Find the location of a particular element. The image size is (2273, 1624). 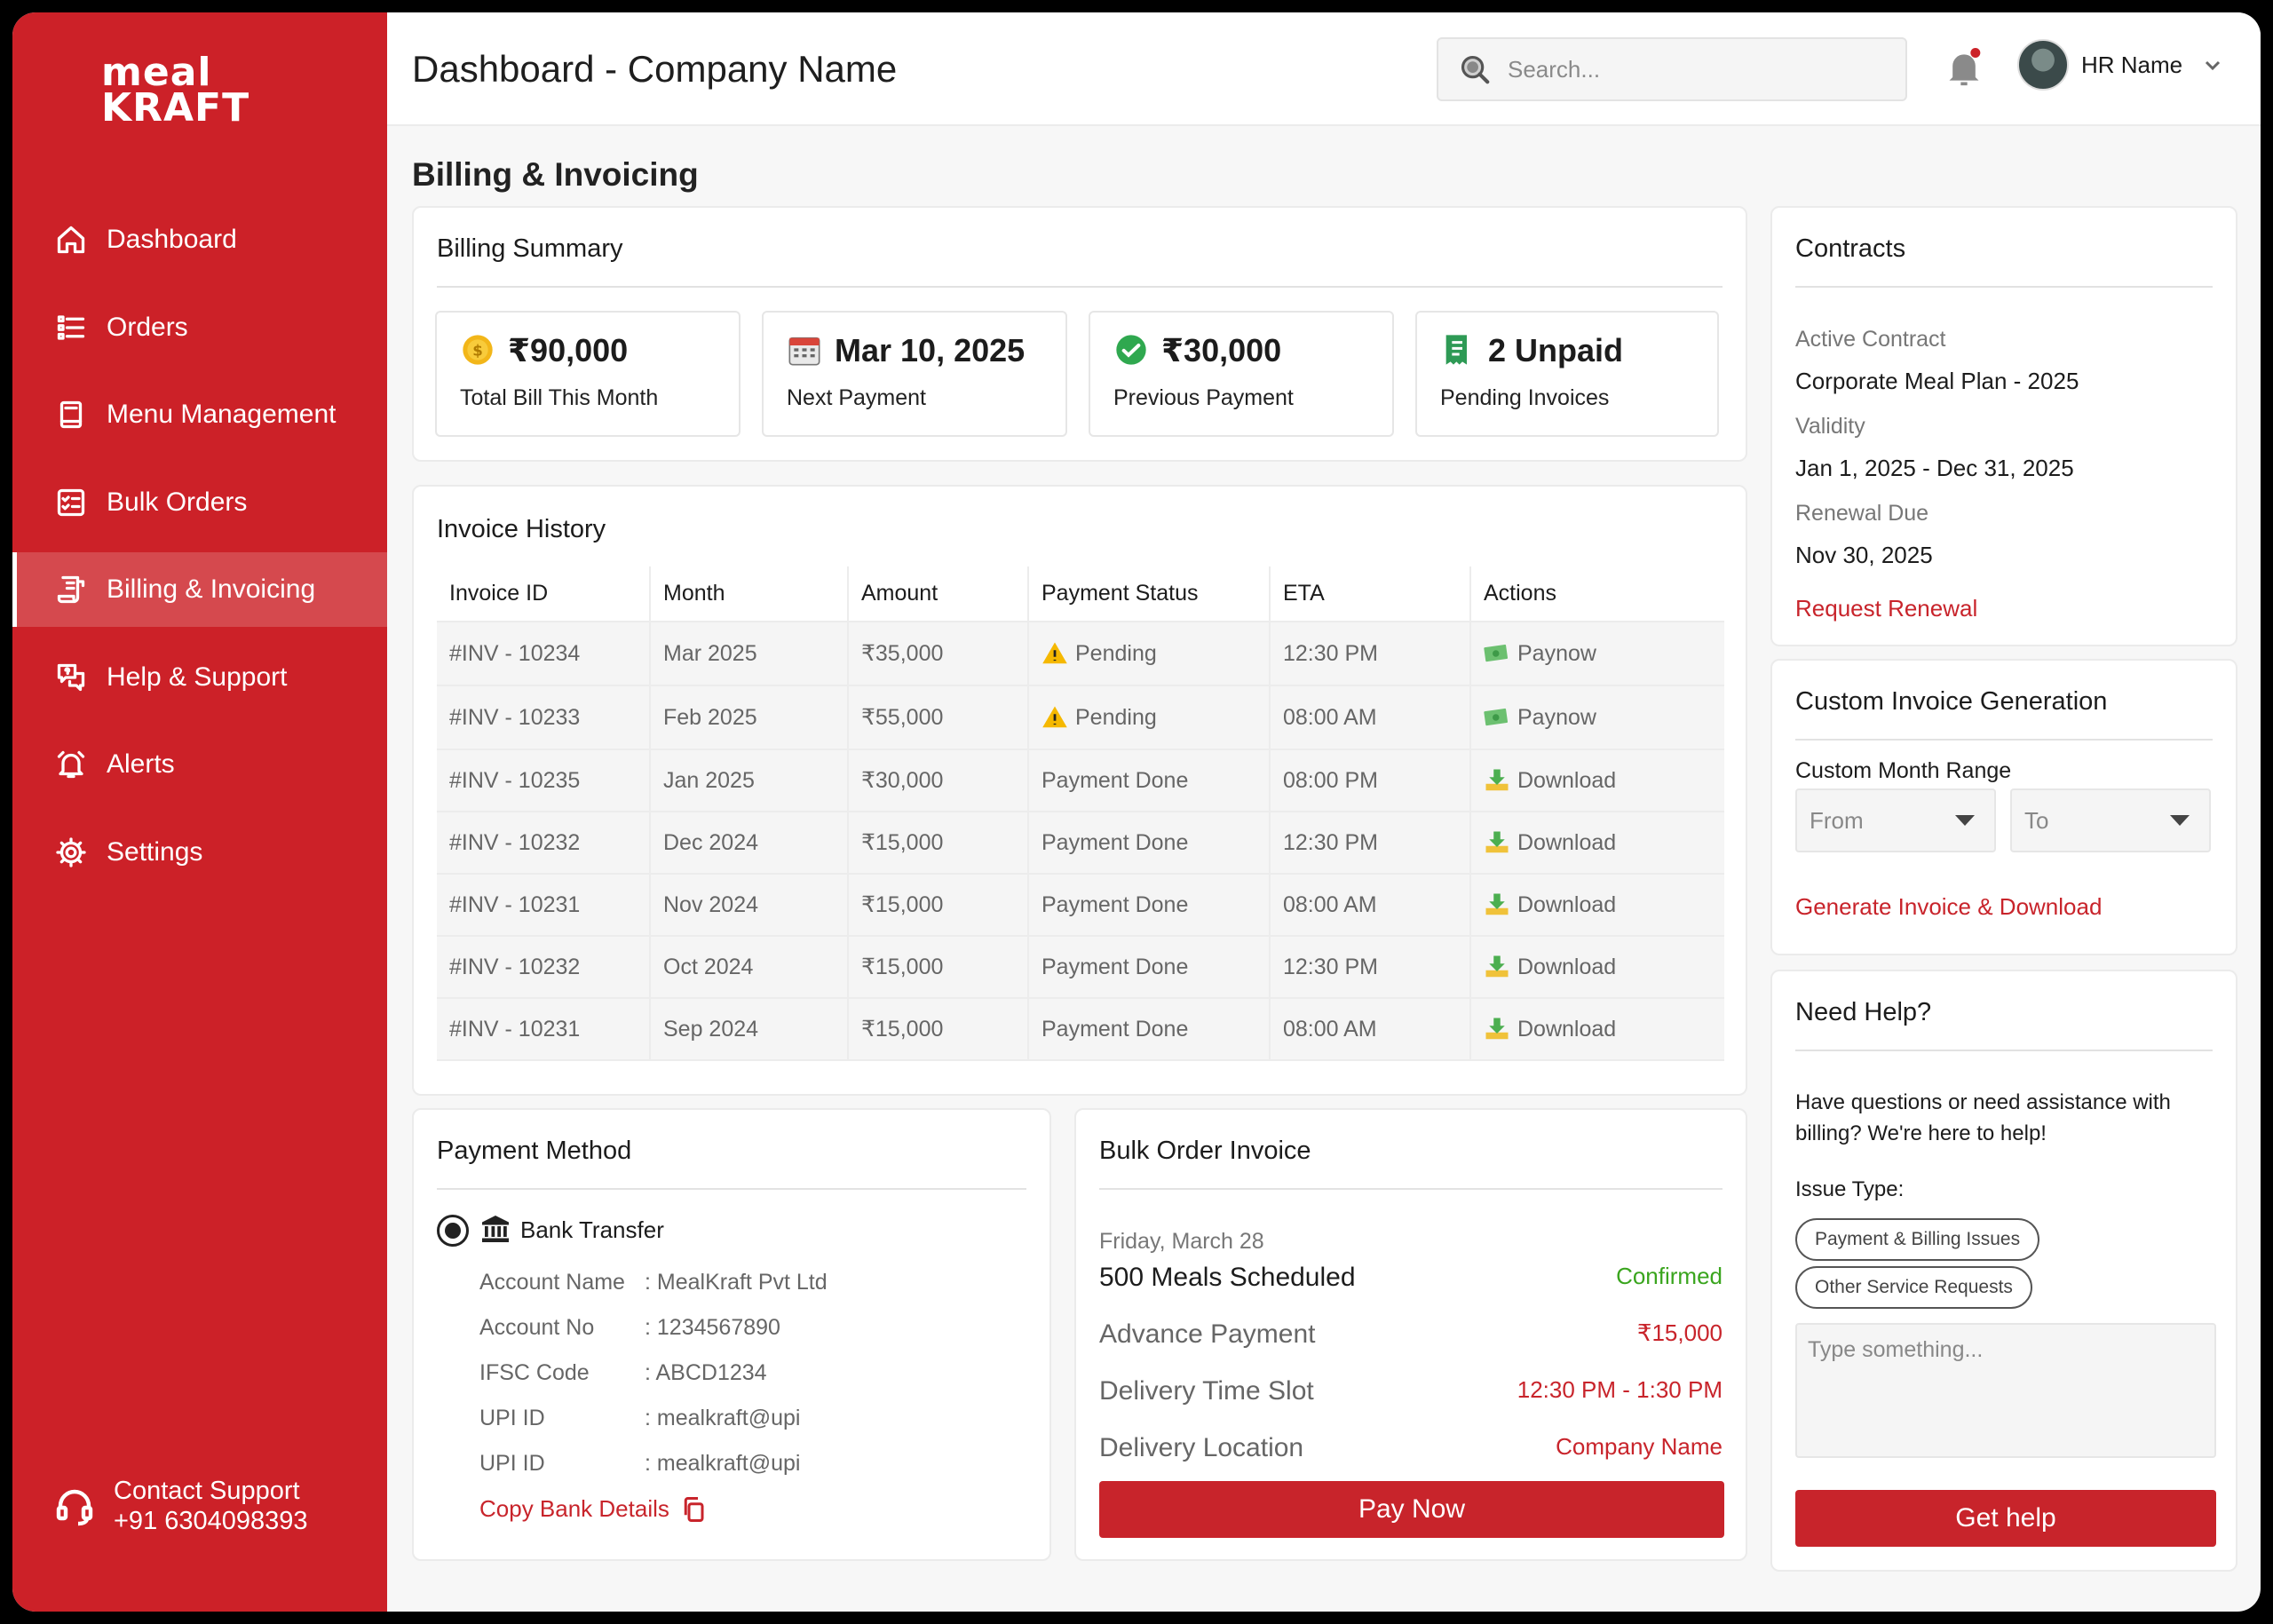

download-icon is located at coordinates (1497, 966).